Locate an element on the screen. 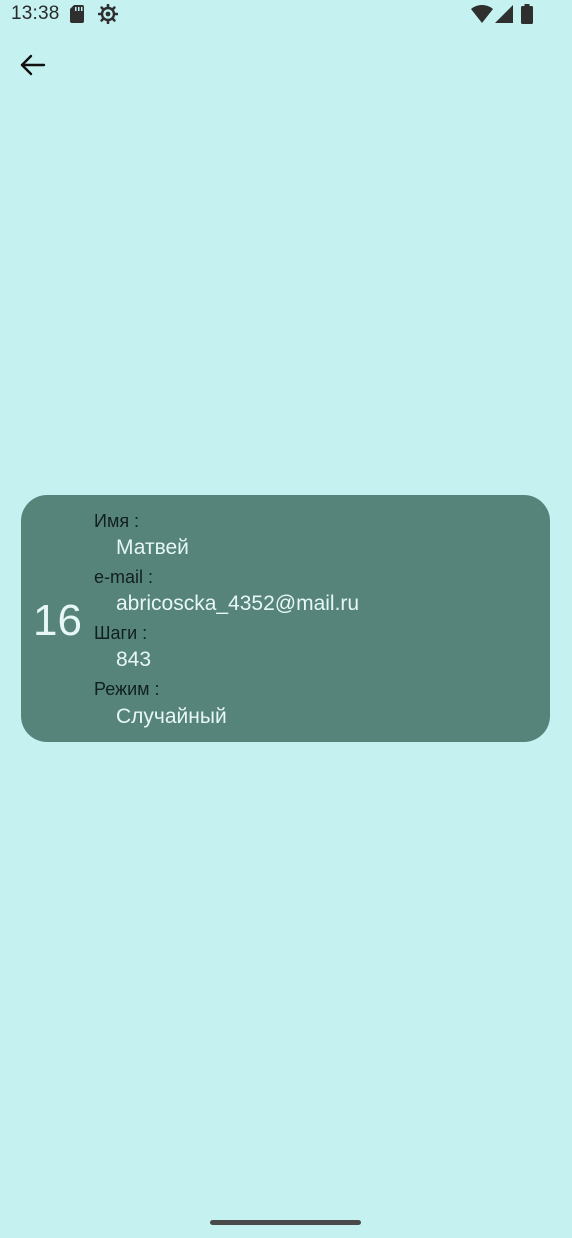 This screenshot has width=572, height=1238. arrow-back-icon is located at coordinates (33, 65).